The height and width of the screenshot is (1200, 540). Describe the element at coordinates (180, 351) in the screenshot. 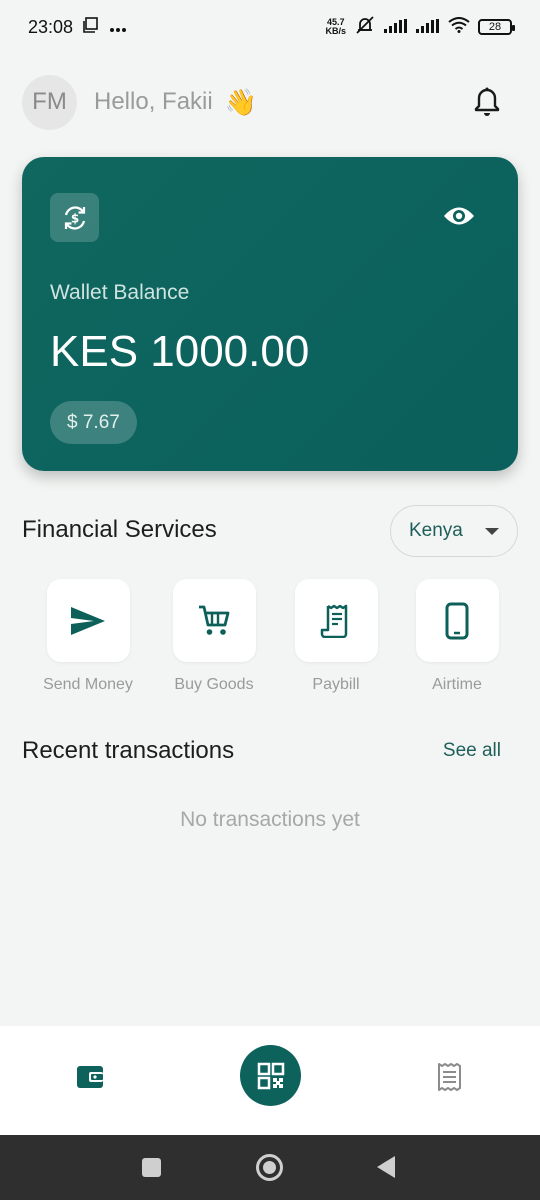

I see `wallet-balance-amount: KES 1000.00` at that location.